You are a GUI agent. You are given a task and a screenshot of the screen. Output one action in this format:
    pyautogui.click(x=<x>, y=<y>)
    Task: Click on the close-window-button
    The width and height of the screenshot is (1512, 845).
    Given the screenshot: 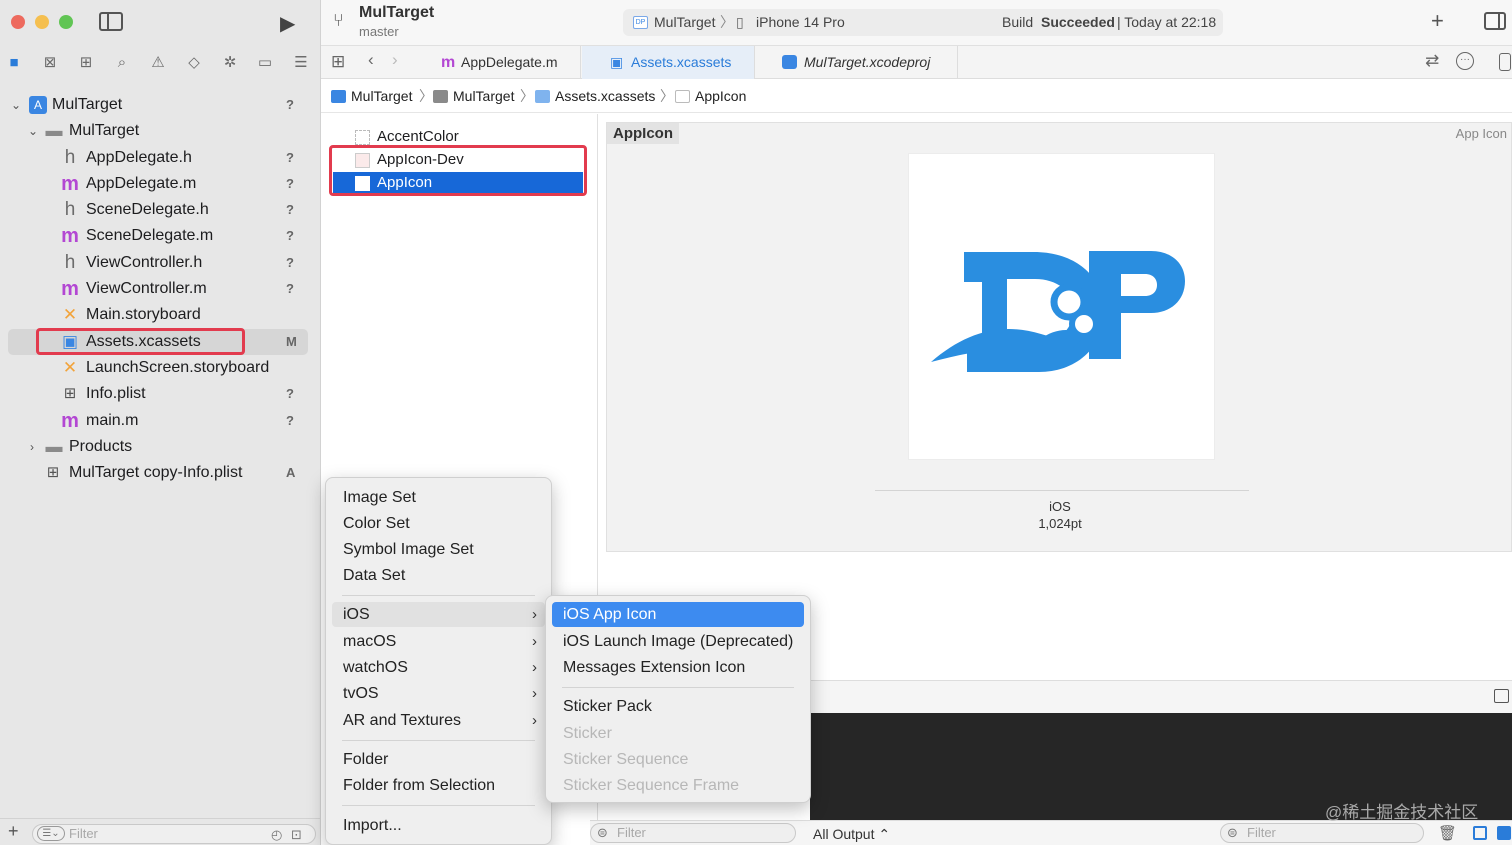 What is the action you would take?
    pyautogui.click(x=18, y=22)
    